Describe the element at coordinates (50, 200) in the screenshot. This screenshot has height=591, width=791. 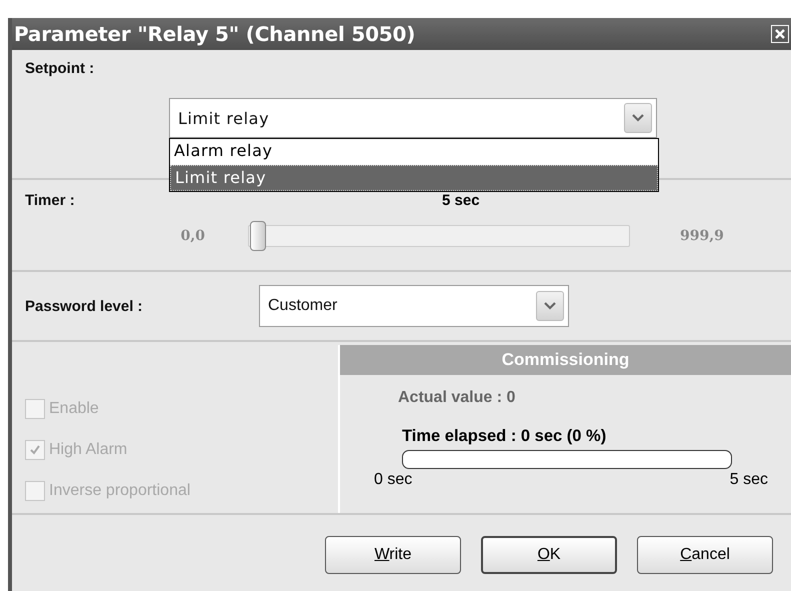
I see `timer-label: Timer :` at that location.